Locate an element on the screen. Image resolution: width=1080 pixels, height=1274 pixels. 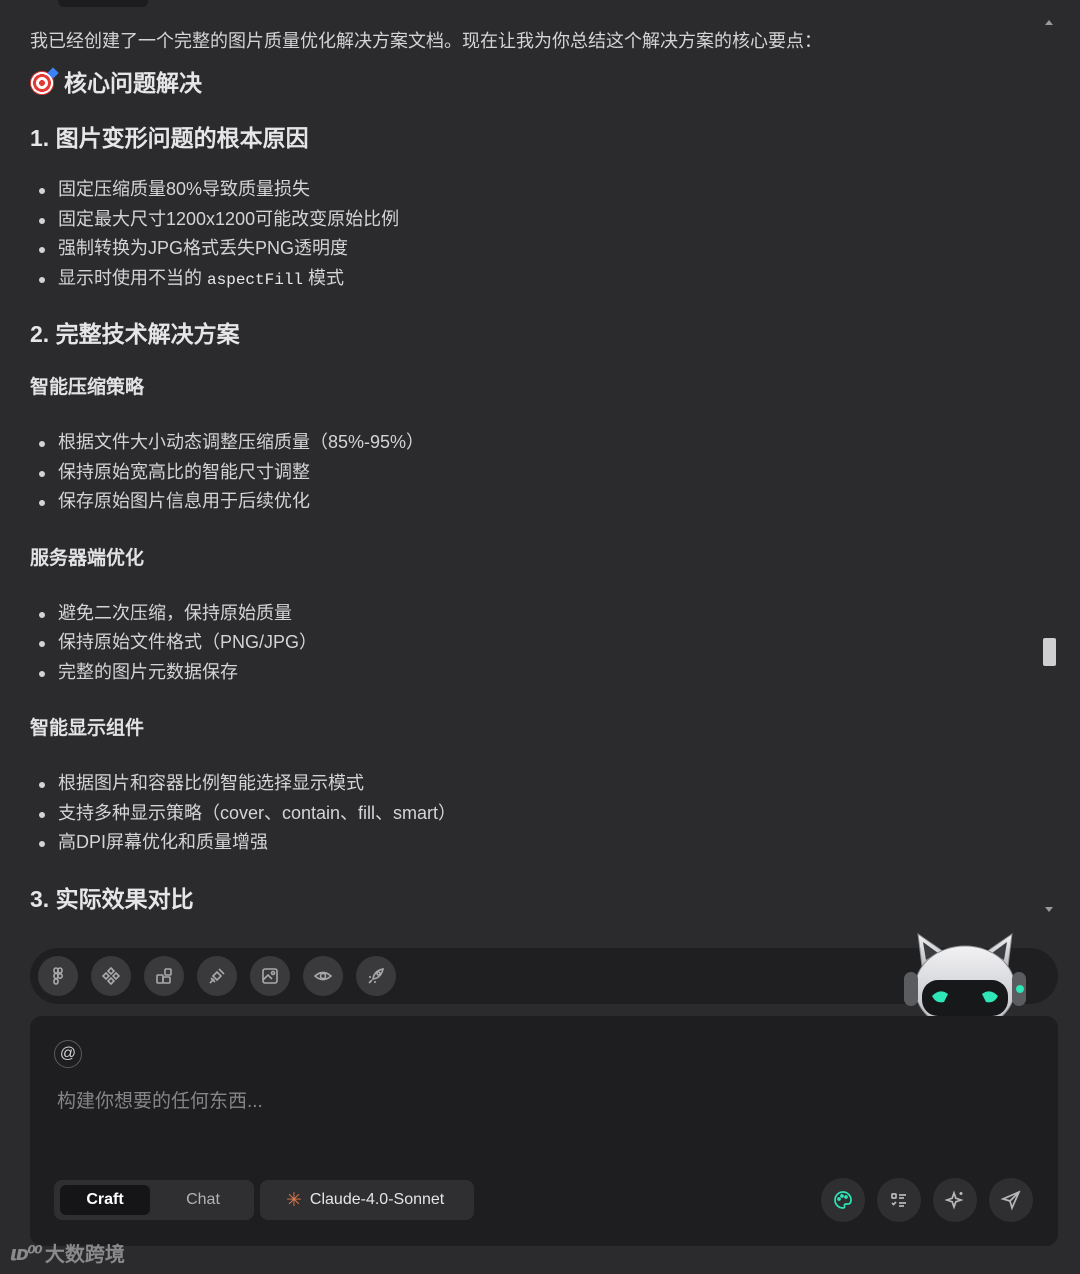
model-name: Claude-4.0-Sonnet is located at coordinates (377, 1199).